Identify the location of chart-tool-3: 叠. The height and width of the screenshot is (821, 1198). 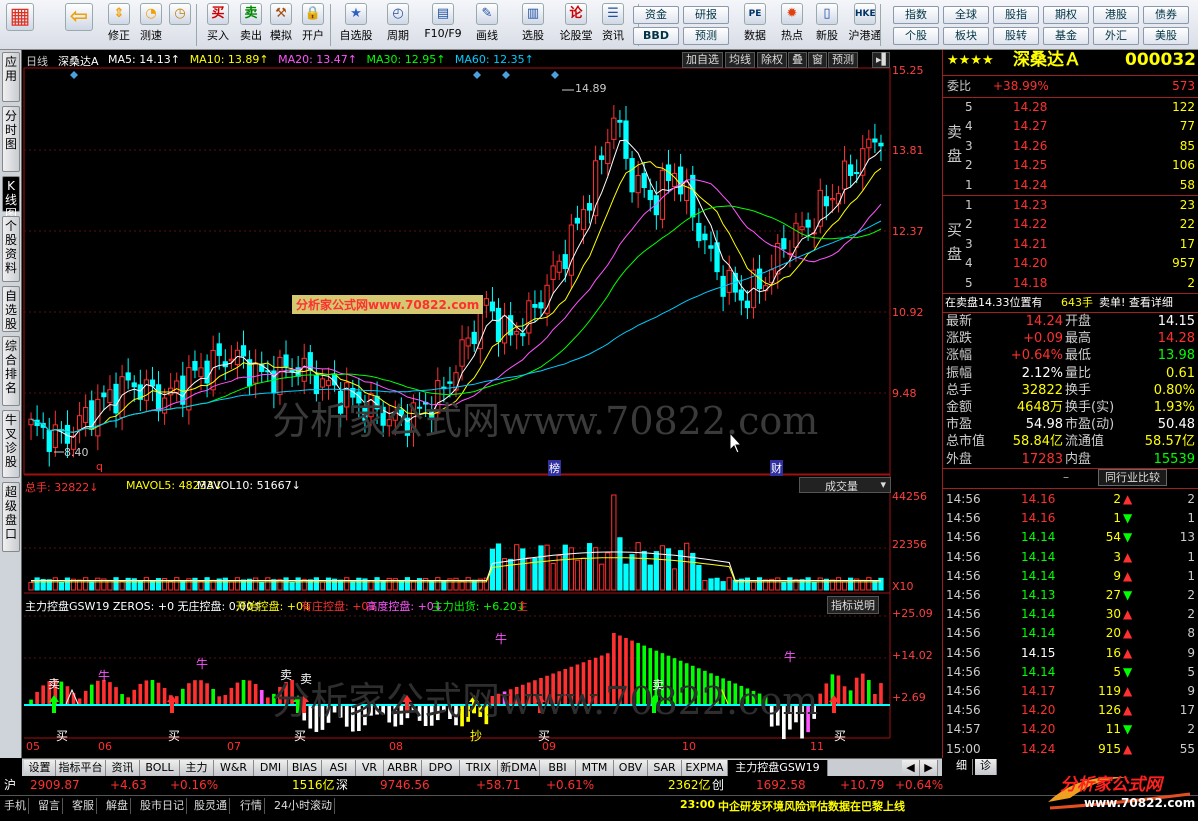
(797, 60).